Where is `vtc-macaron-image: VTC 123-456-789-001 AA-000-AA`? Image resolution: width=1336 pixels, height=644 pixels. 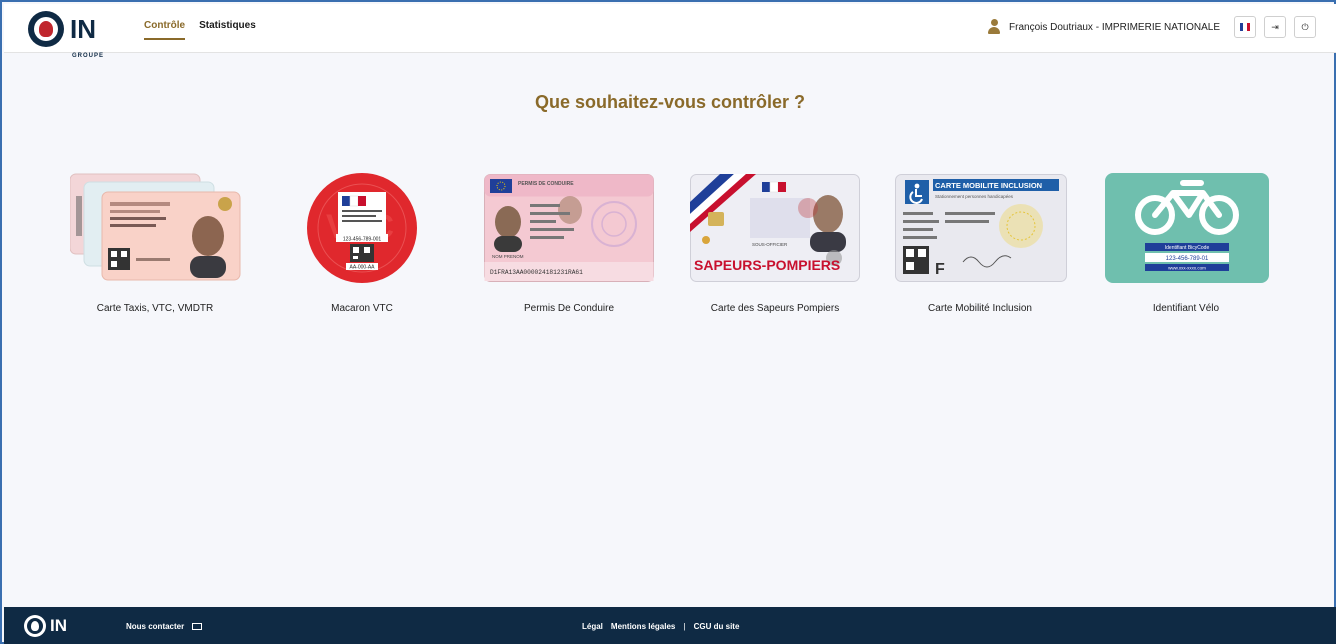 vtc-macaron-image: VTC 123-456-789-001 AA-000-AA is located at coordinates (362, 228).